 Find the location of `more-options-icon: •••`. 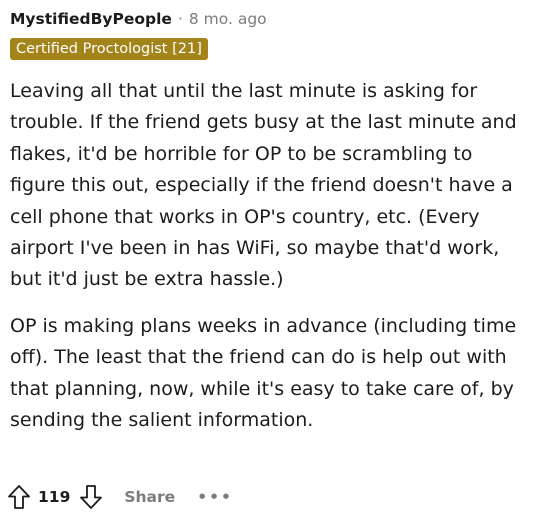

more-options-icon: ••• is located at coordinates (215, 497).